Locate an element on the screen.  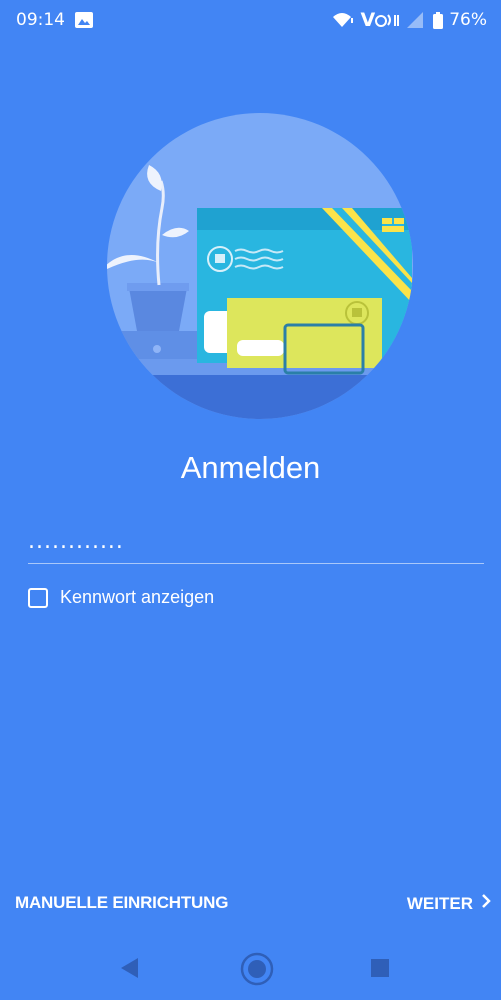
page-title: Anmelden is located at coordinates (250, 467).